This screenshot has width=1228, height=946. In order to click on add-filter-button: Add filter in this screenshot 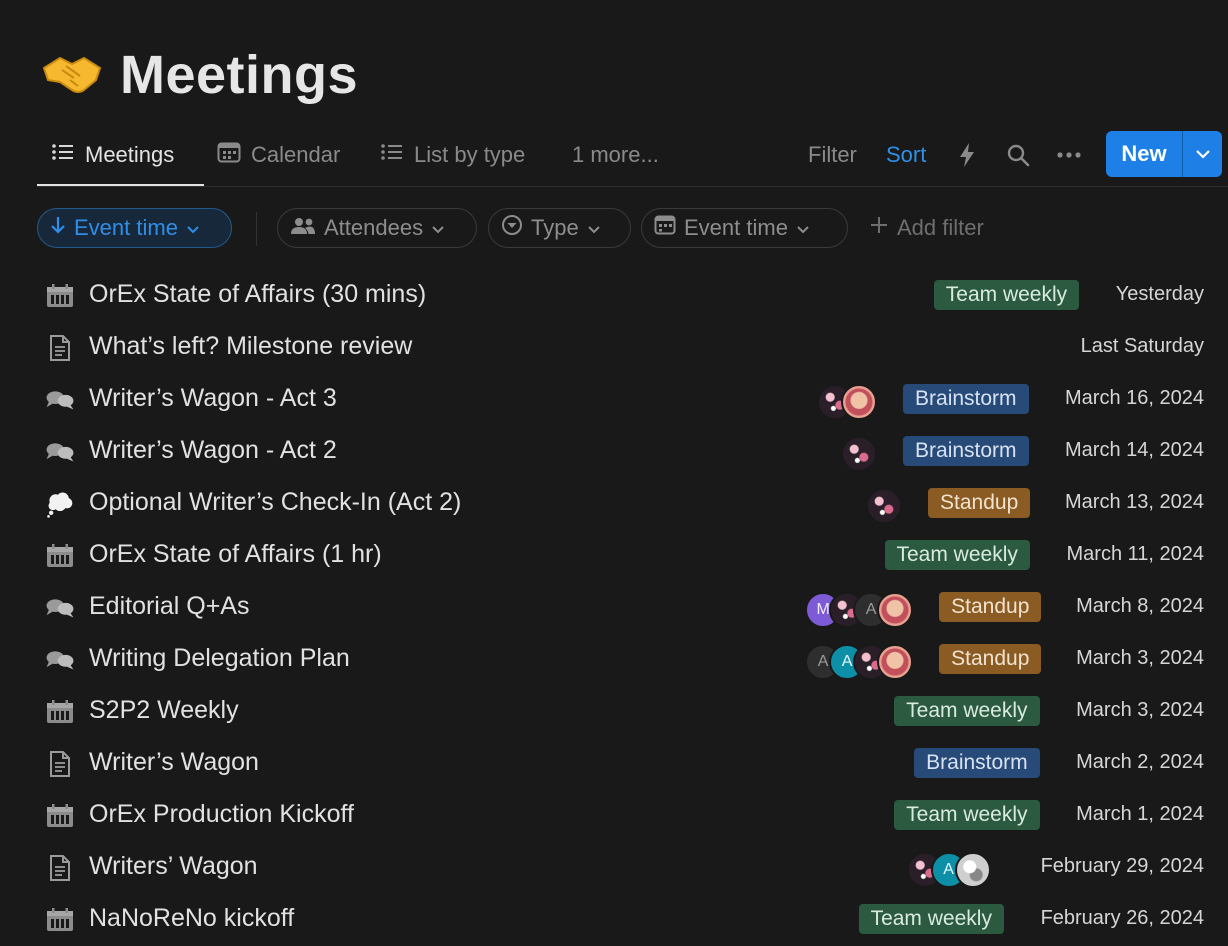, I will do `click(926, 228)`.